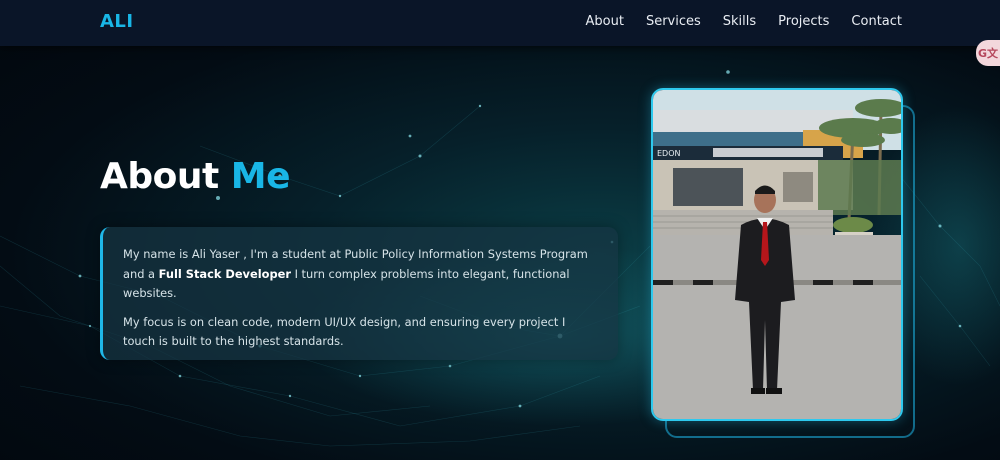  I want to click on about-role: Full Stack Developer, so click(224, 273).